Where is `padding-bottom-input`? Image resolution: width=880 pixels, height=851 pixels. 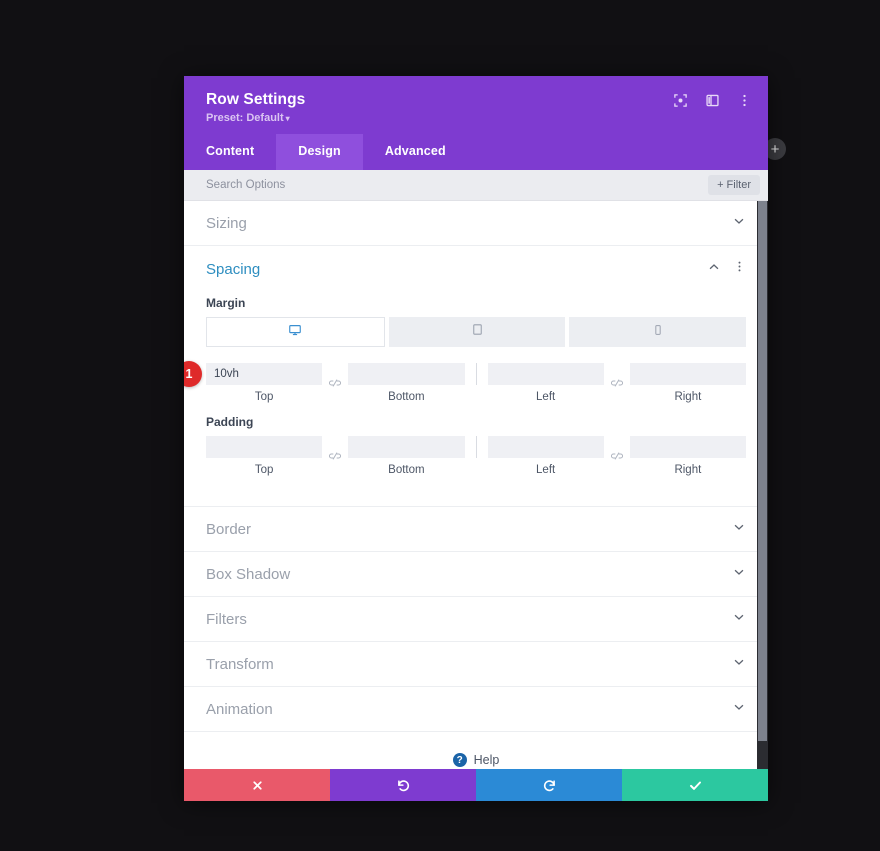
padding-bottom-input is located at coordinates (406, 447).